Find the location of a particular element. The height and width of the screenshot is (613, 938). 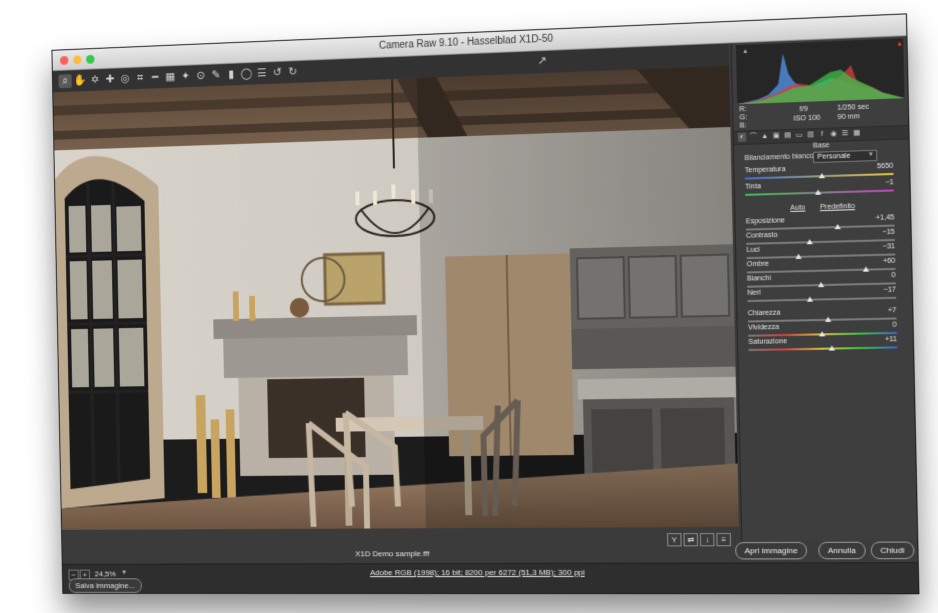

slider-label: Esposizione is located at coordinates (765, 221).